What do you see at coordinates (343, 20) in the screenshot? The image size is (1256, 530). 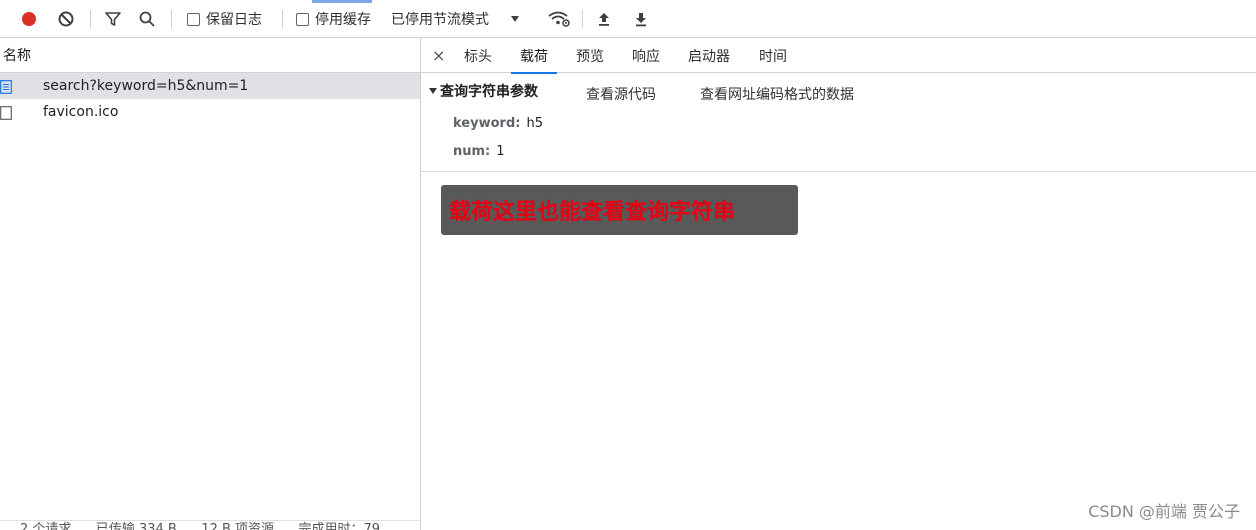 I see `disable-cache-label: 停用缓存` at bounding box center [343, 20].